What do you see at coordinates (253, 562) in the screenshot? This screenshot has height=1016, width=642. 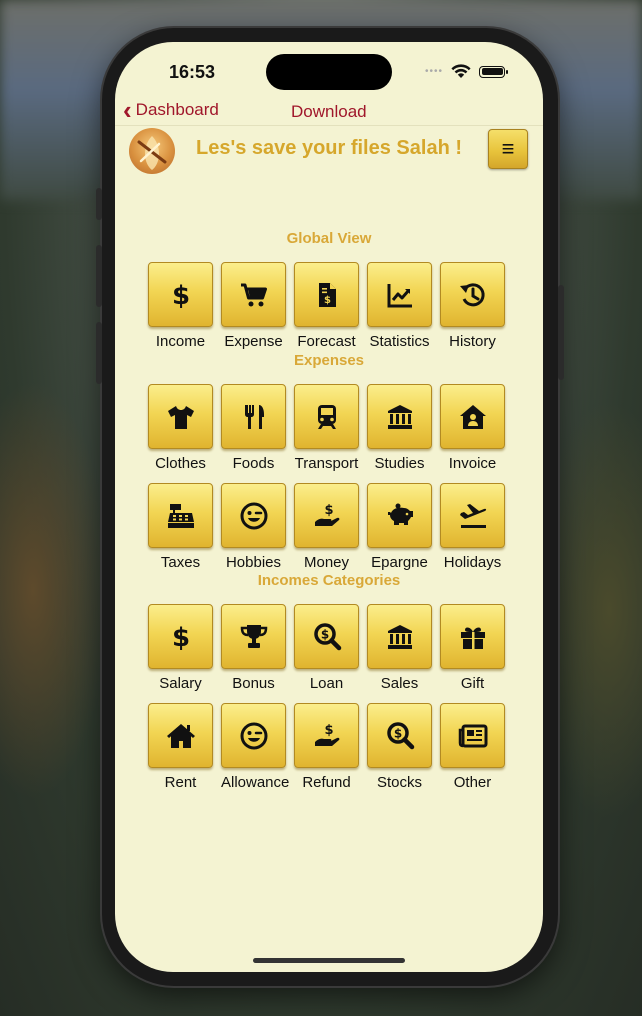 I see `hobbies-label: Hobbies` at bounding box center [253, 562].